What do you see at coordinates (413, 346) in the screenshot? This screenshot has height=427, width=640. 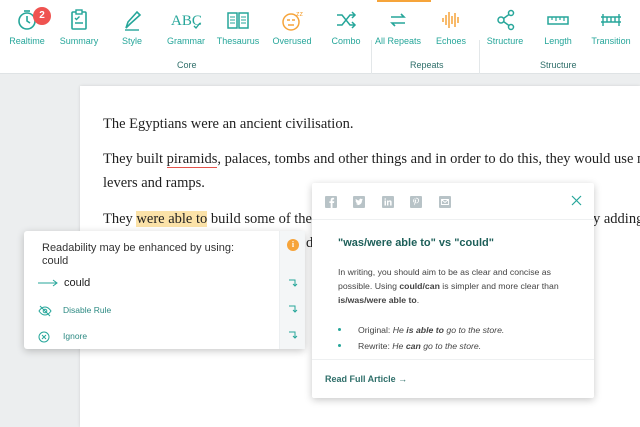 I see `example-bold: can` at bounding box center [413, 346].